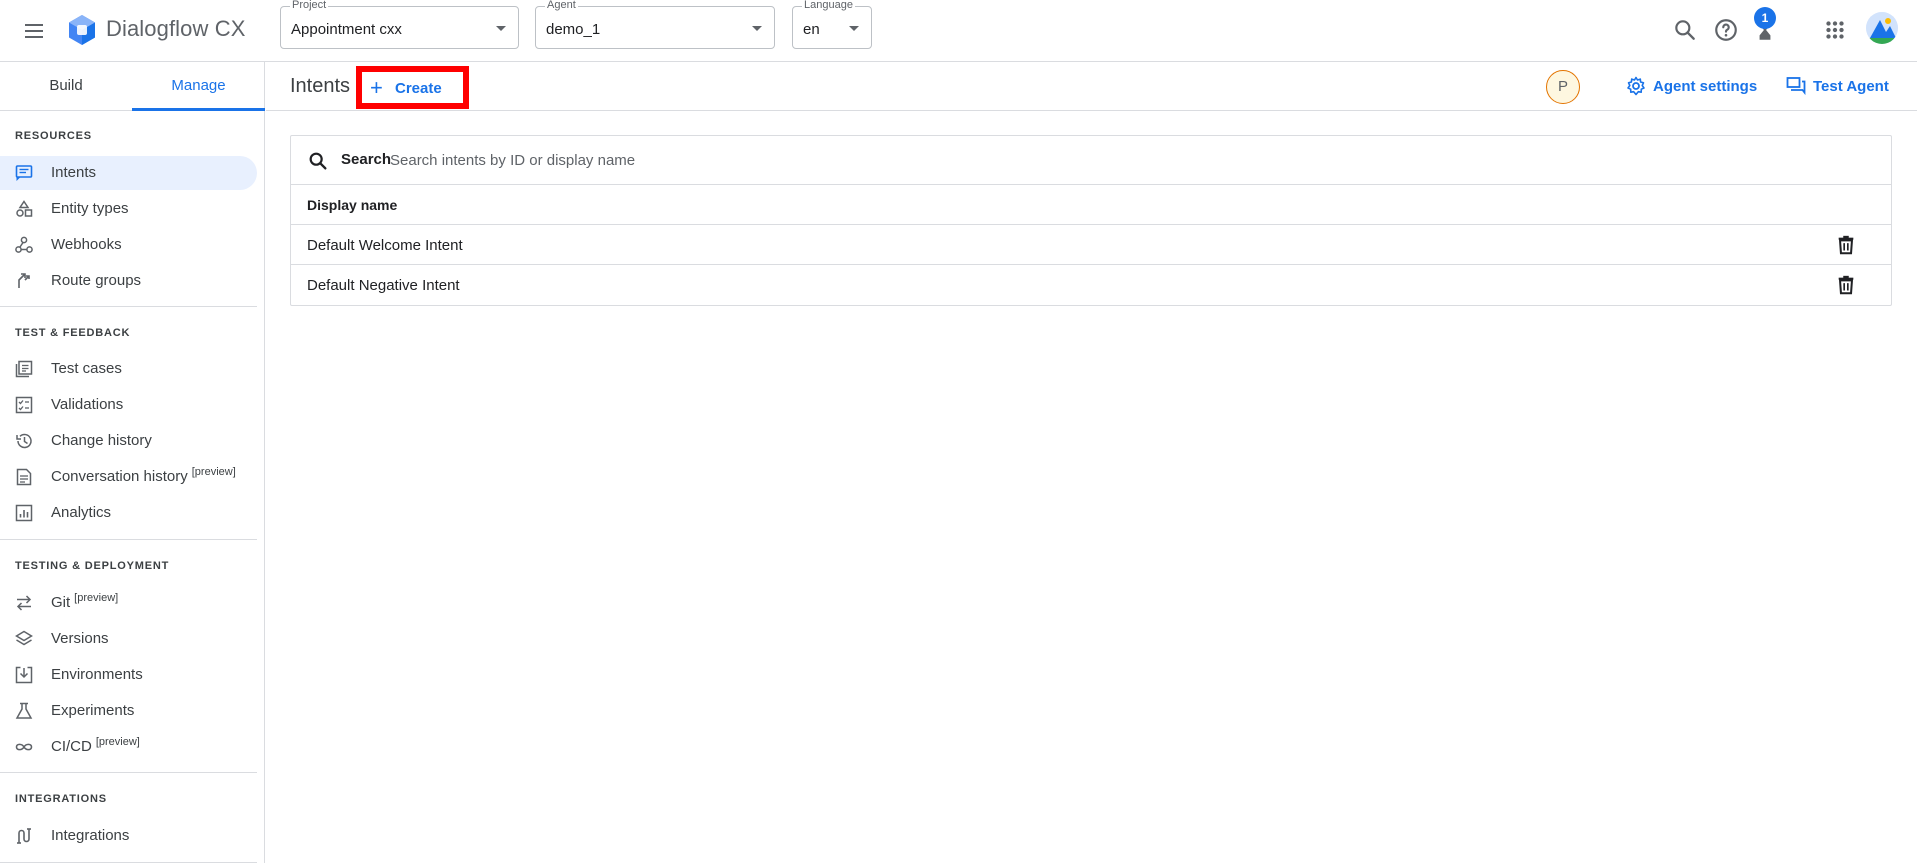 The image size is (1917, 863). Describe the element at coordinates (24, 405) in the screenshot. I see `validations-icon` at that location.